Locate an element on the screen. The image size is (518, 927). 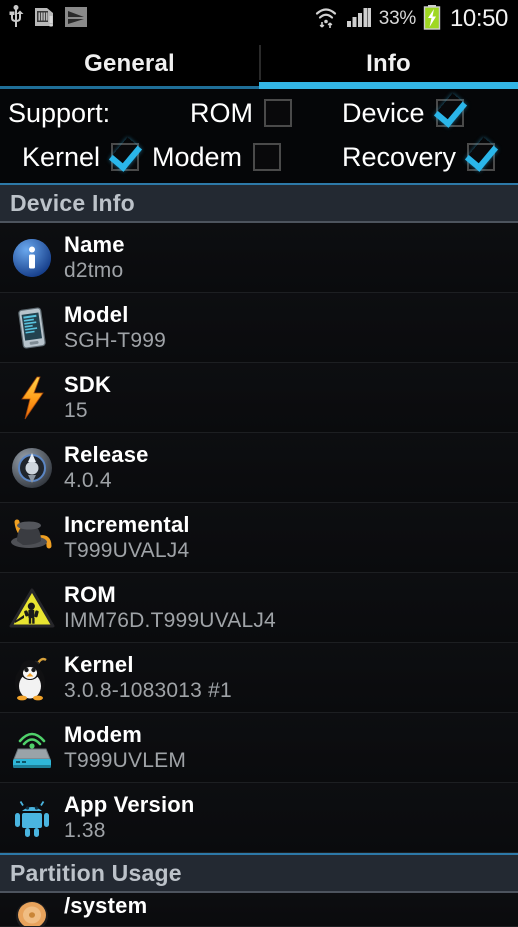
support-item-rom-checkbox is located at coordinates (278, 113).